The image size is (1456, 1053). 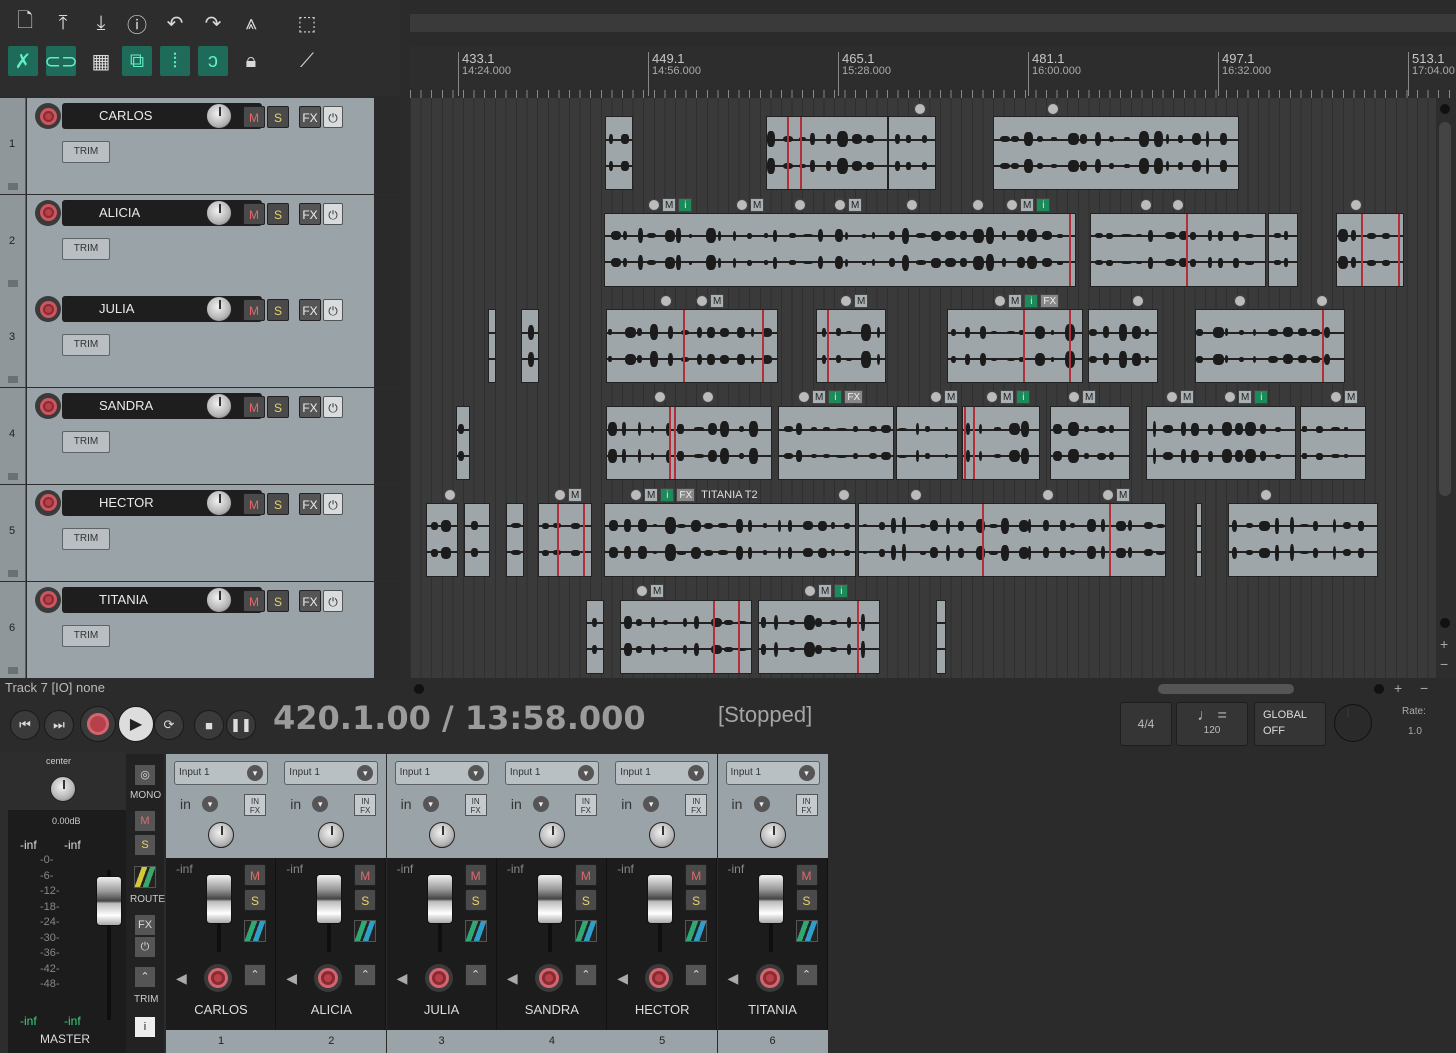 What do you see at coordinates (1424, 688) in the screenshot?
I see `zoom-out-icon: −` at bounding box center [1424, 688].